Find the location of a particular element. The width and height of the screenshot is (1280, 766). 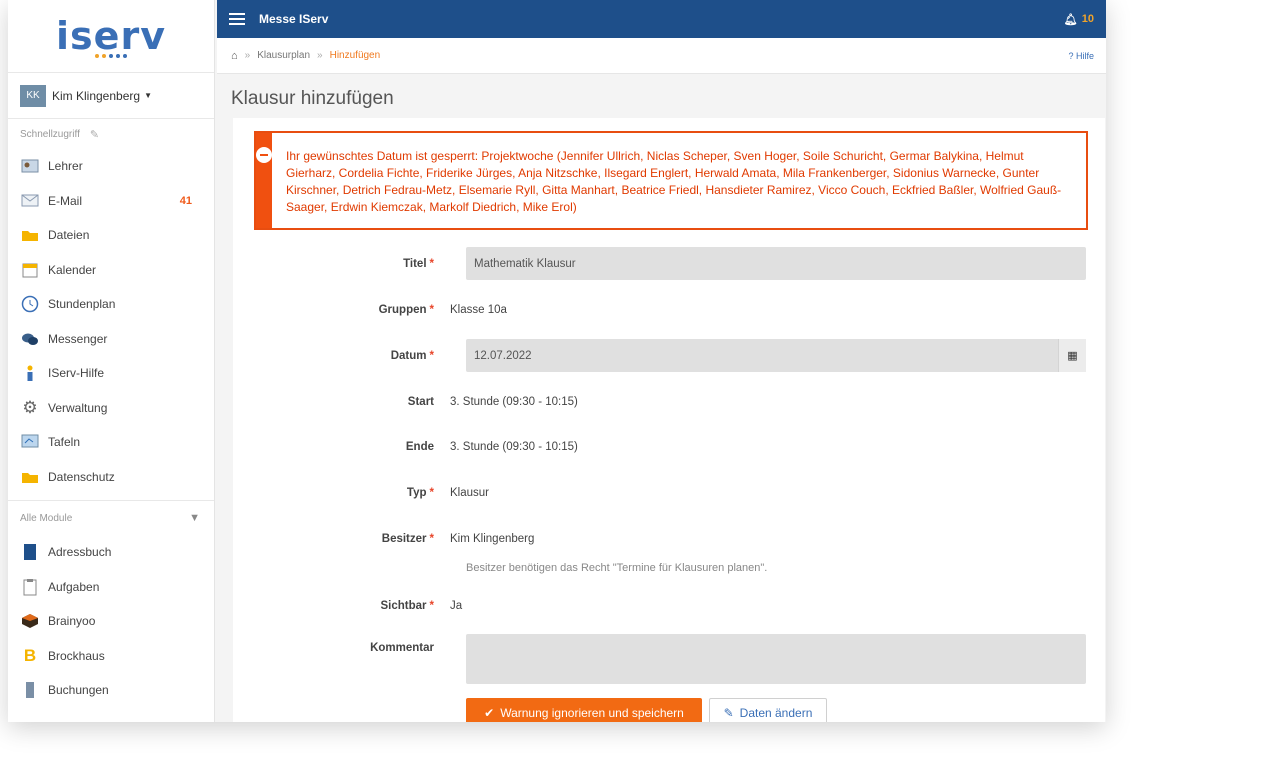

titel-input: Mathematik Klausur is located at coordinates (776, 263).